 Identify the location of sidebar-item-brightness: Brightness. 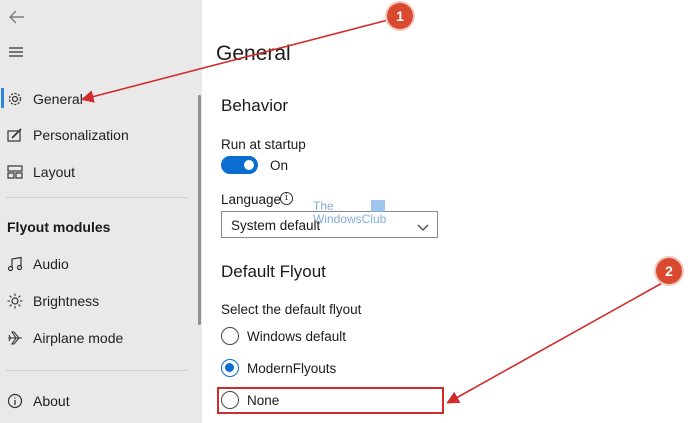
(97, 301).